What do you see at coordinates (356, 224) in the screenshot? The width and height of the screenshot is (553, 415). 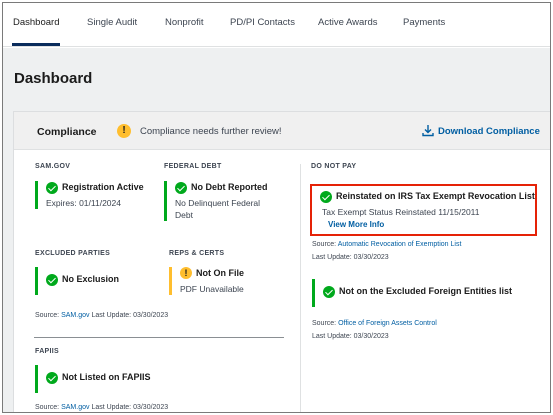 I see `view-more-info-link: View More Info` at bounding box center [356, 224].